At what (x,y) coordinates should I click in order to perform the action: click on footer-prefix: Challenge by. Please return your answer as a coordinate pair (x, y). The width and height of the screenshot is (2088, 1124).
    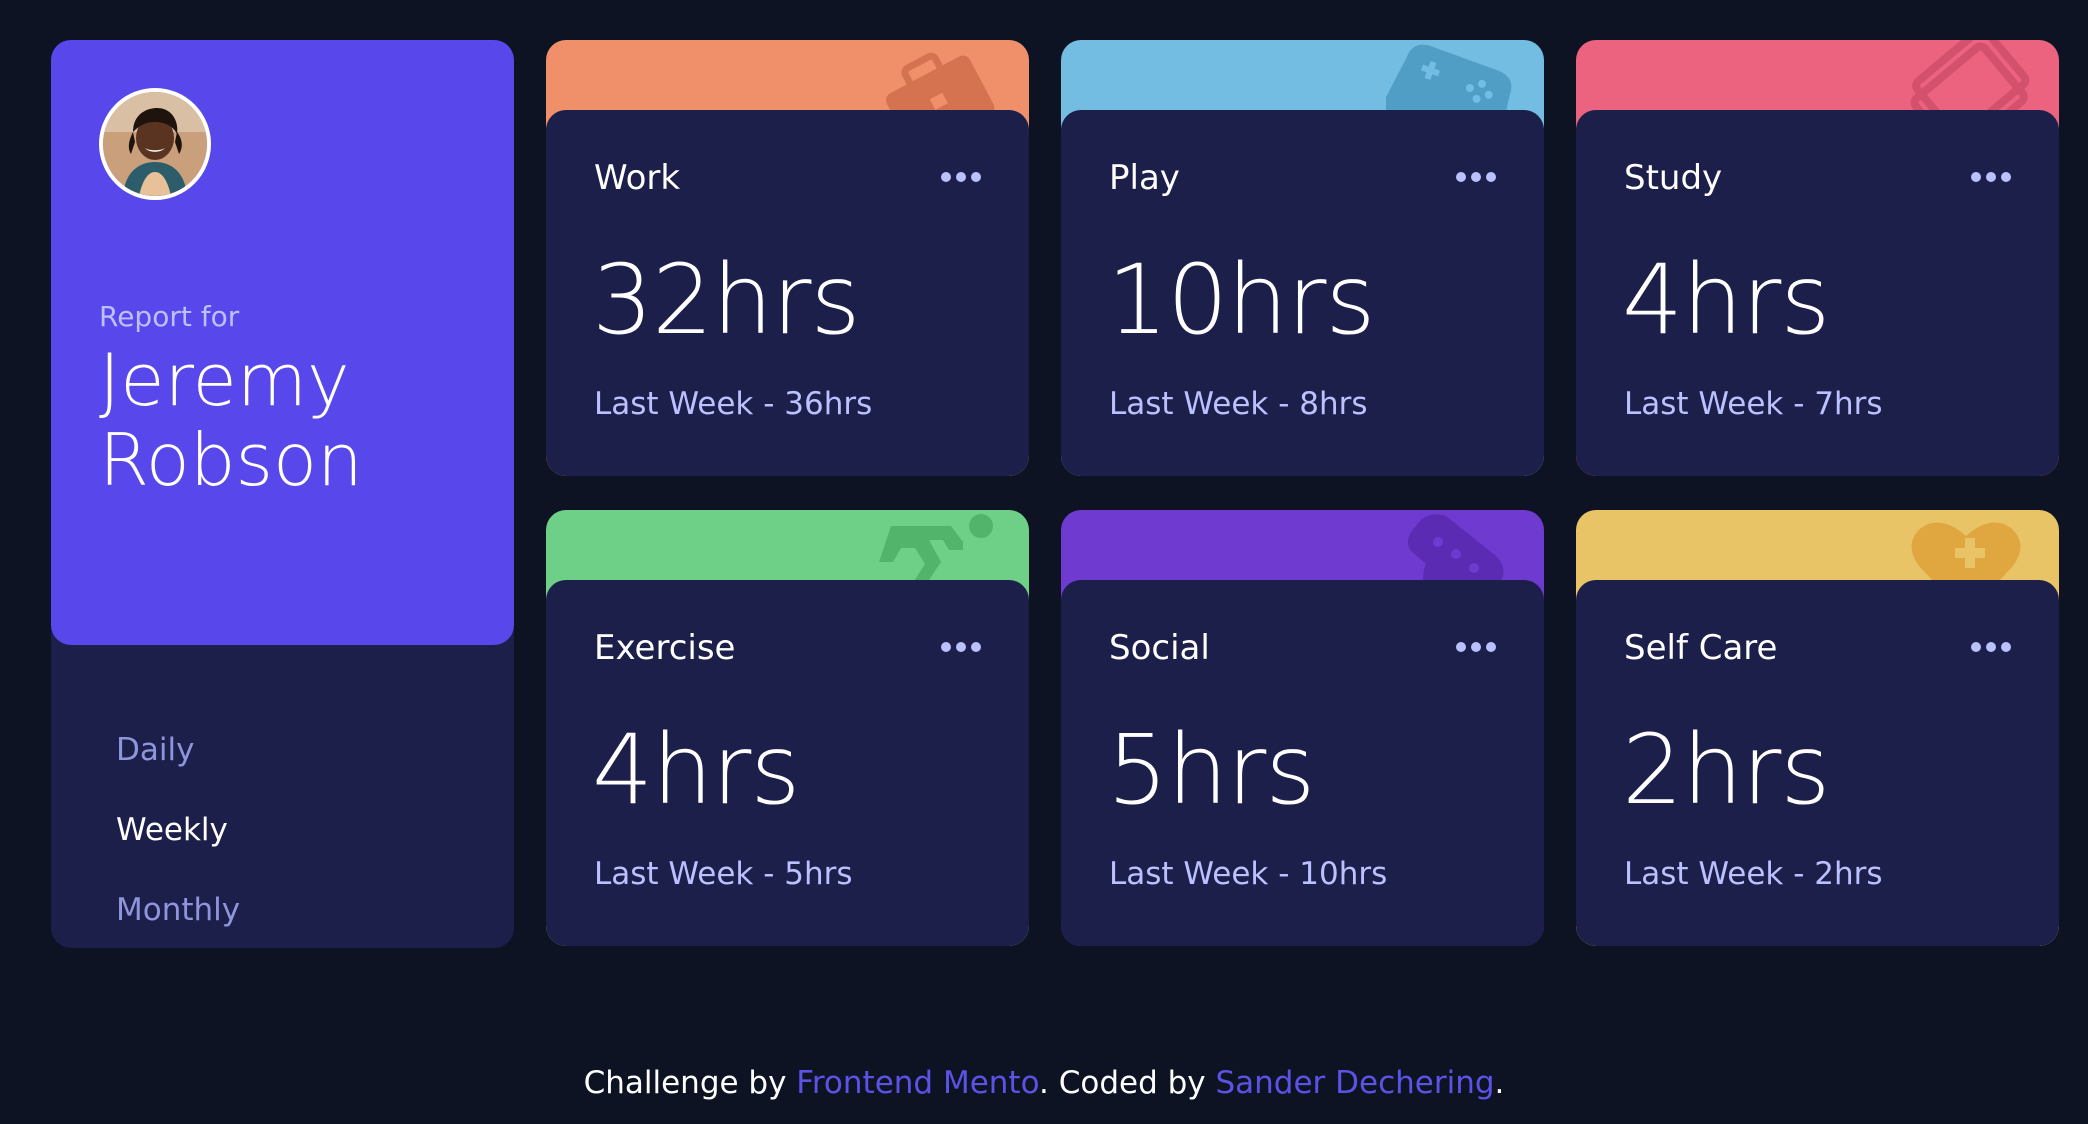
    Looking at the image, I should click on (690, 1083).